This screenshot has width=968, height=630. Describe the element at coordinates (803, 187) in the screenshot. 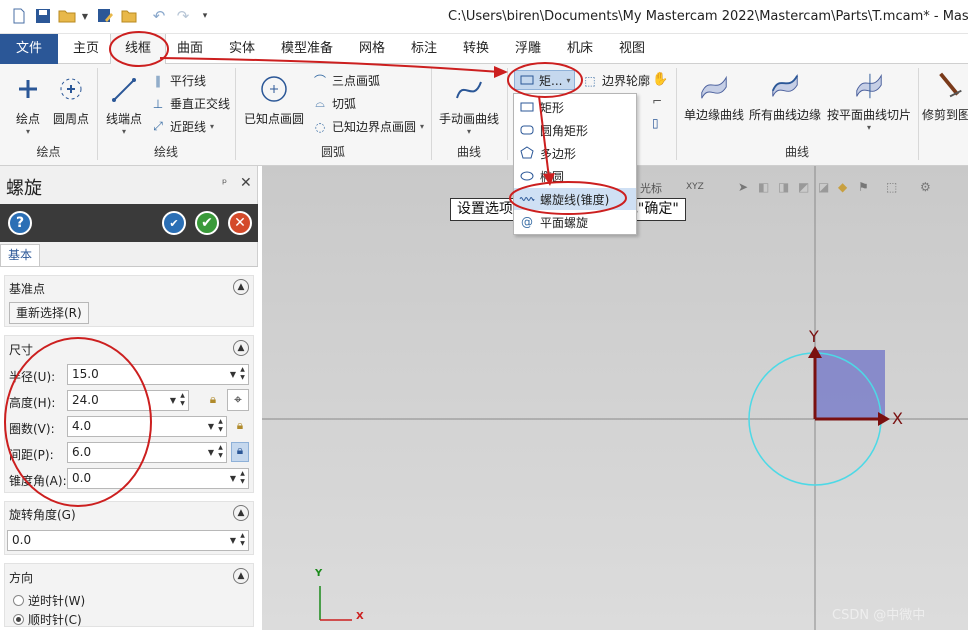

I see `edge-select-icon: ◩` at that location.